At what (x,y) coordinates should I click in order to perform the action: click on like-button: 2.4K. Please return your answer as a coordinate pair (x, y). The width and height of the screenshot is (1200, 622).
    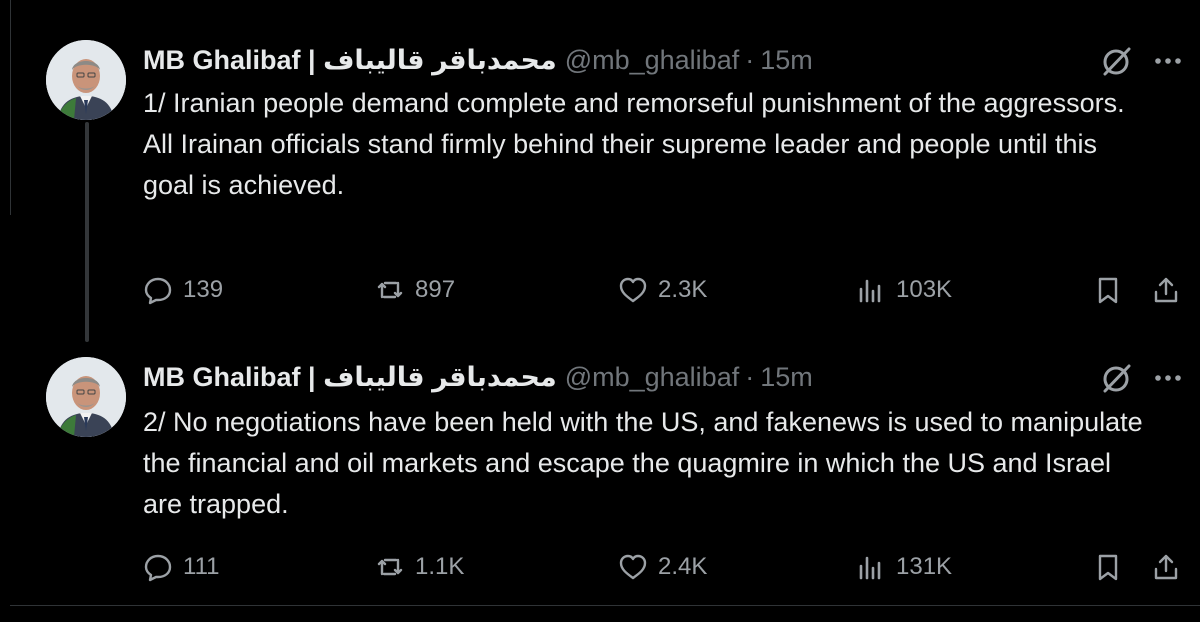
    Looking at the image, I should click on (662, 567).